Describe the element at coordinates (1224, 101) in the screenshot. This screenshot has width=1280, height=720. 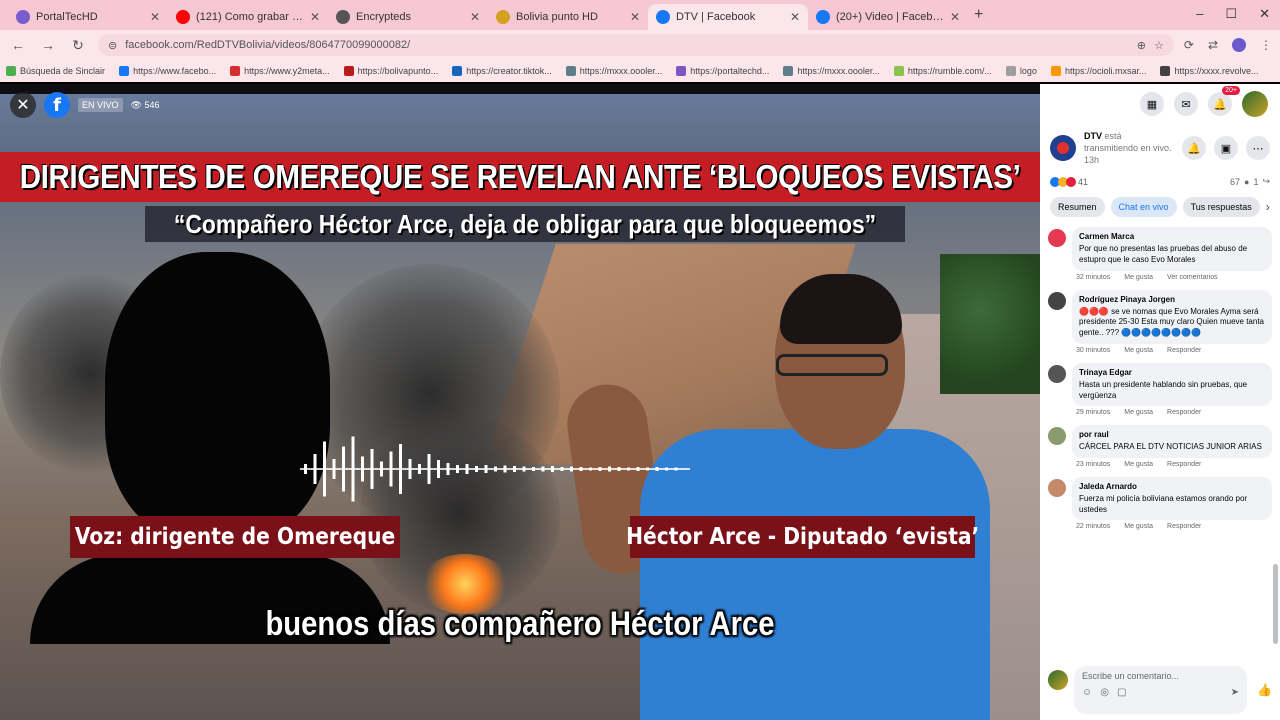
I see `notifications-bell-icon: 🔔 20+` at that location.